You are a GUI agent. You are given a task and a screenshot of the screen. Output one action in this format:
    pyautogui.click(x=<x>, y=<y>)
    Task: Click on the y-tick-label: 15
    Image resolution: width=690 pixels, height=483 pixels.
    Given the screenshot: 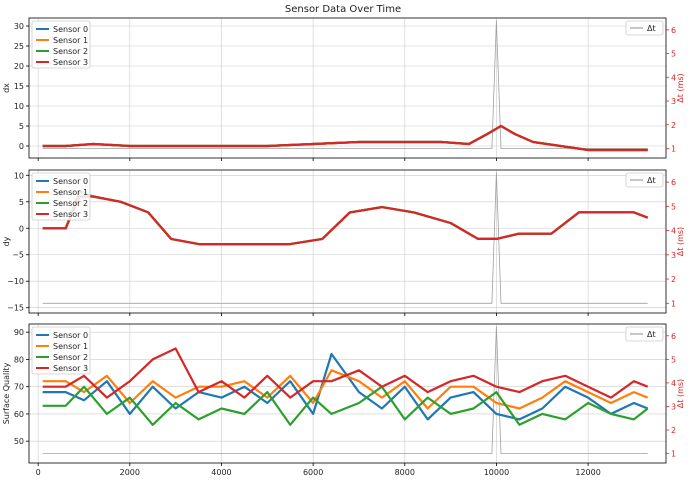 What is the action you would take?
    pyautogui.click(x=19, y=86)
    